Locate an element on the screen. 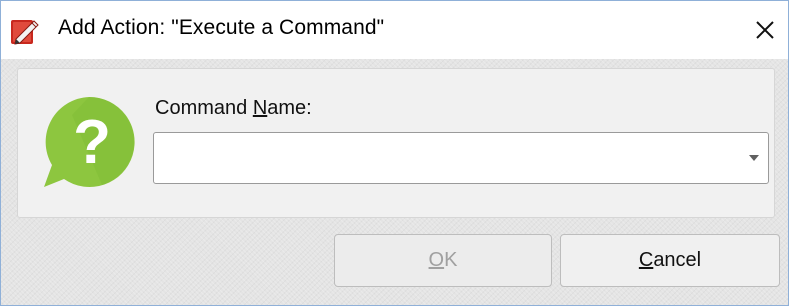 The image size is (789, 306). close-button is located at coordinates (765, 30).